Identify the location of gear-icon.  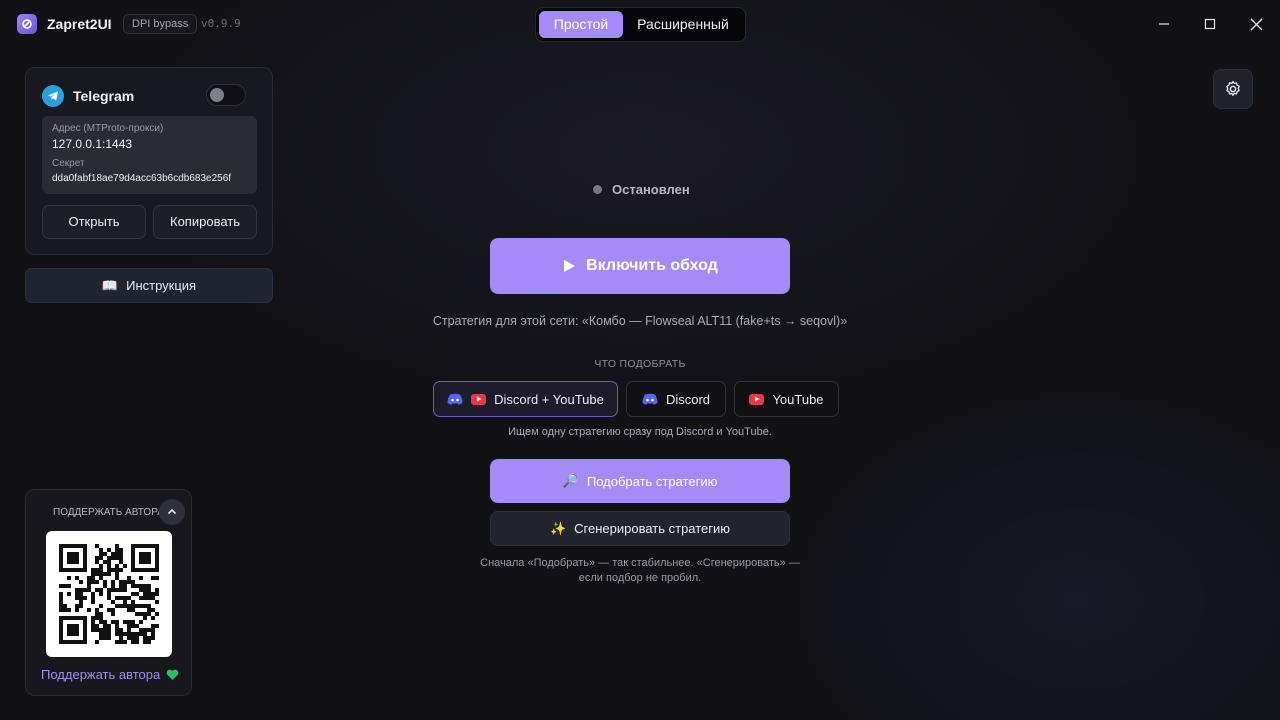
(1233, 88).